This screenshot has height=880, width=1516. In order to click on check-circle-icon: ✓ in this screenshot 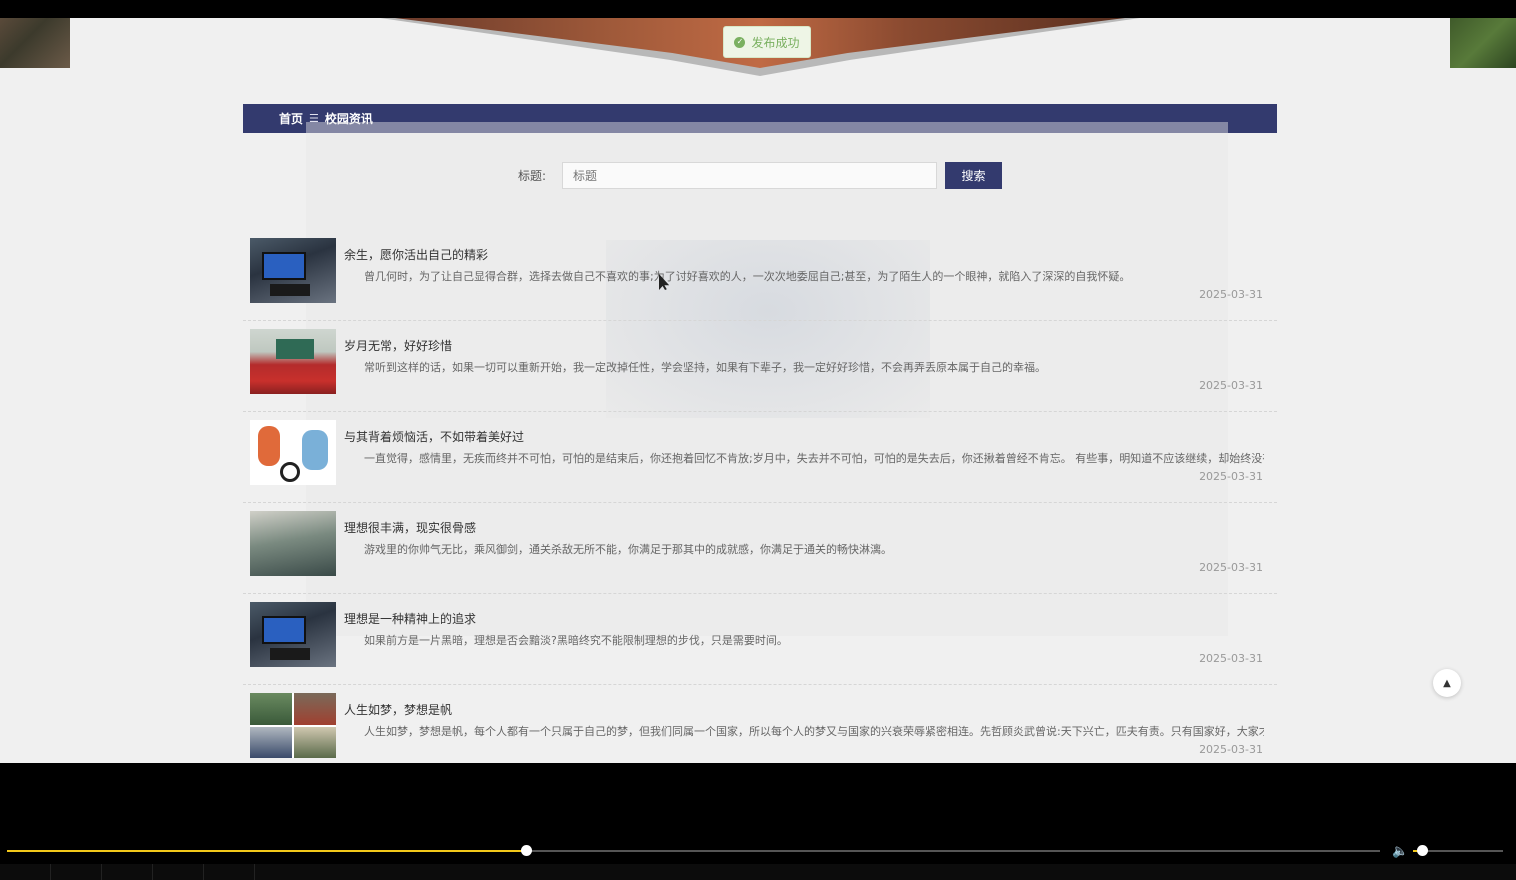, I will do `click(740, 42)`.